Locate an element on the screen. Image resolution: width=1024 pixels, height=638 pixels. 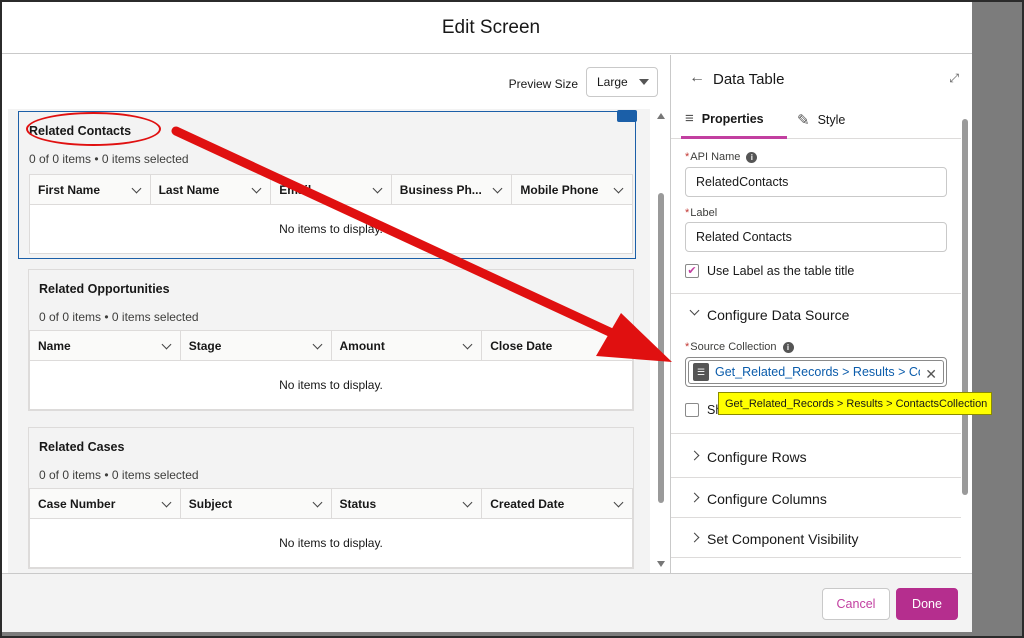
tab-style: ✎ Style is located at coordinates (833, 120).